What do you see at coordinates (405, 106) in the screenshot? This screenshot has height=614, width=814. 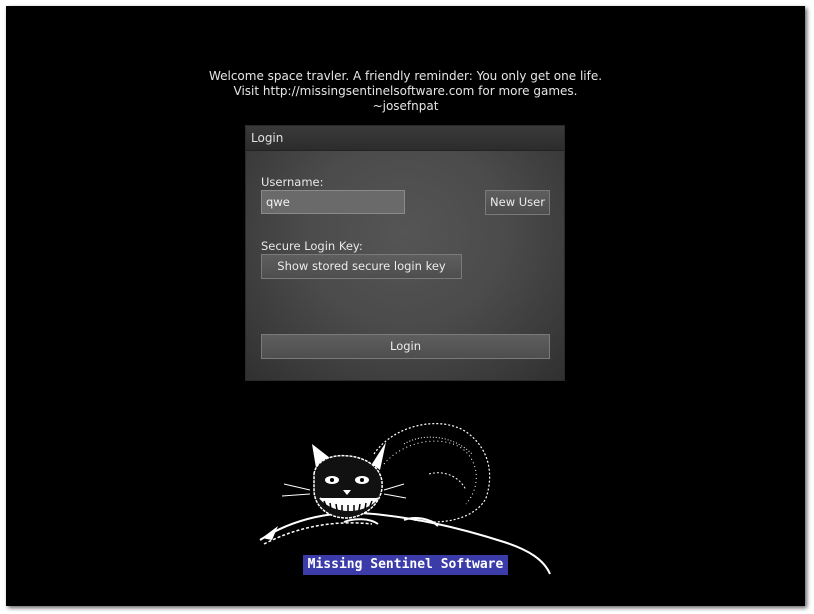 I see `welcome-signature: ~josefnpat` at bounding box center [405, 106].